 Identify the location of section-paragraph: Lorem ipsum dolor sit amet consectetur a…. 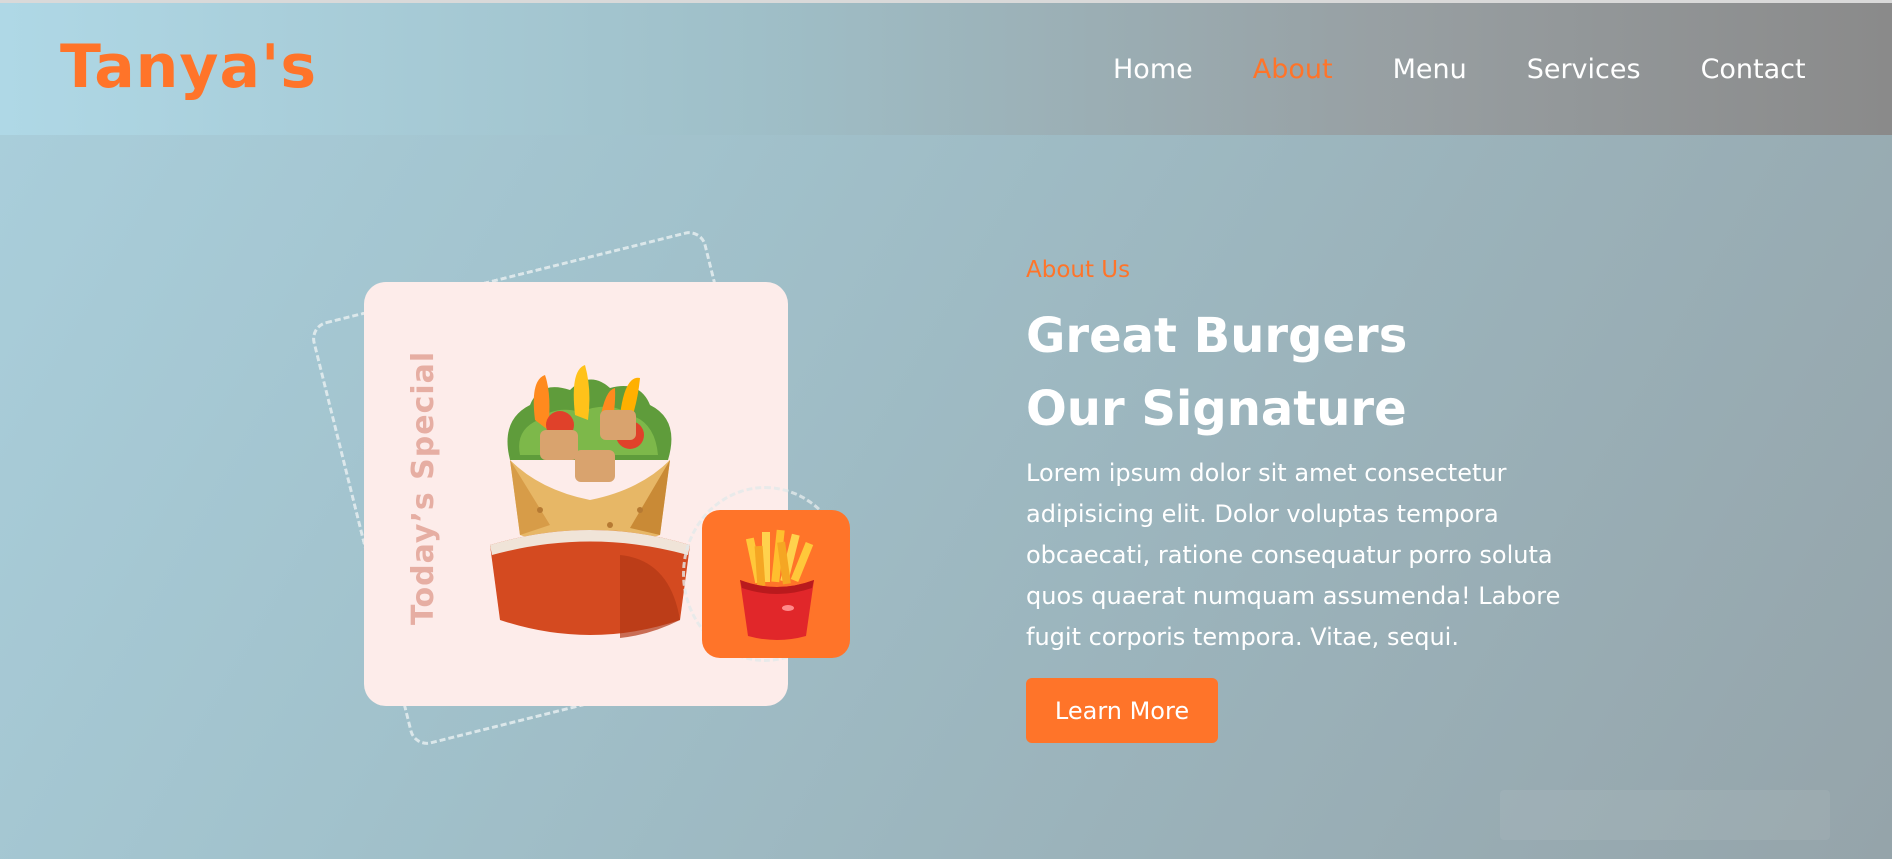
(1306, 555).